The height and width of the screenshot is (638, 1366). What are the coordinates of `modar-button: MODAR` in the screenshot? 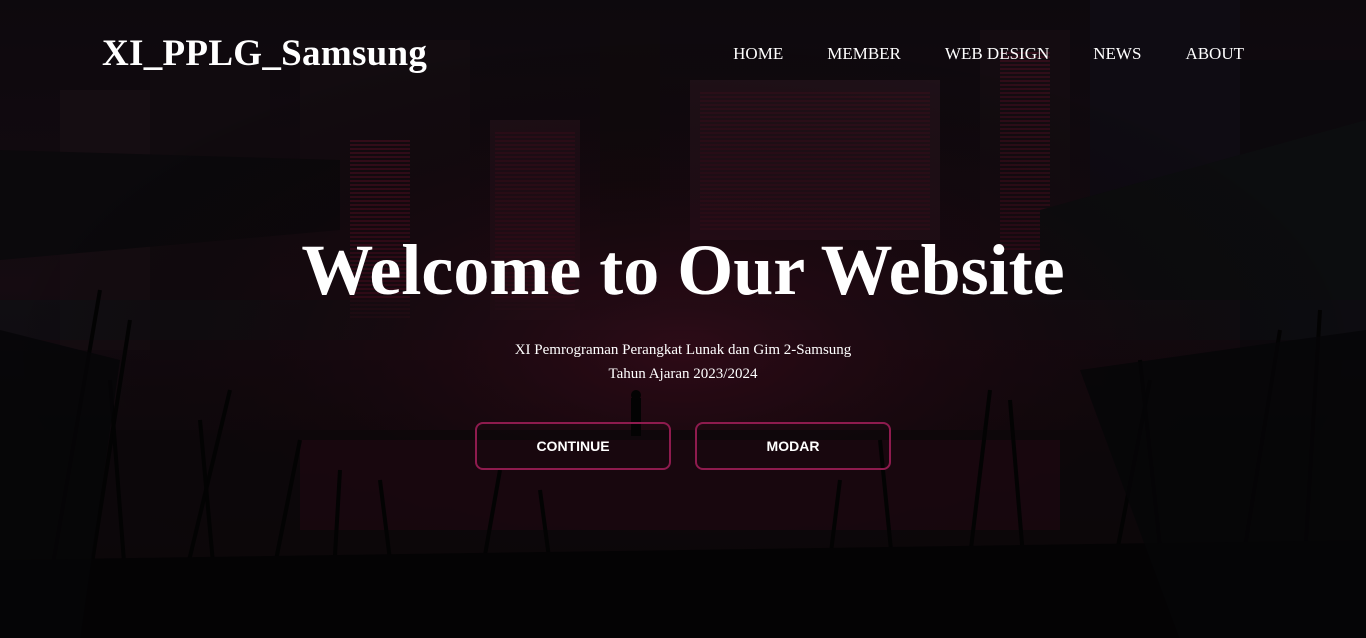 It's located at (793, 446).